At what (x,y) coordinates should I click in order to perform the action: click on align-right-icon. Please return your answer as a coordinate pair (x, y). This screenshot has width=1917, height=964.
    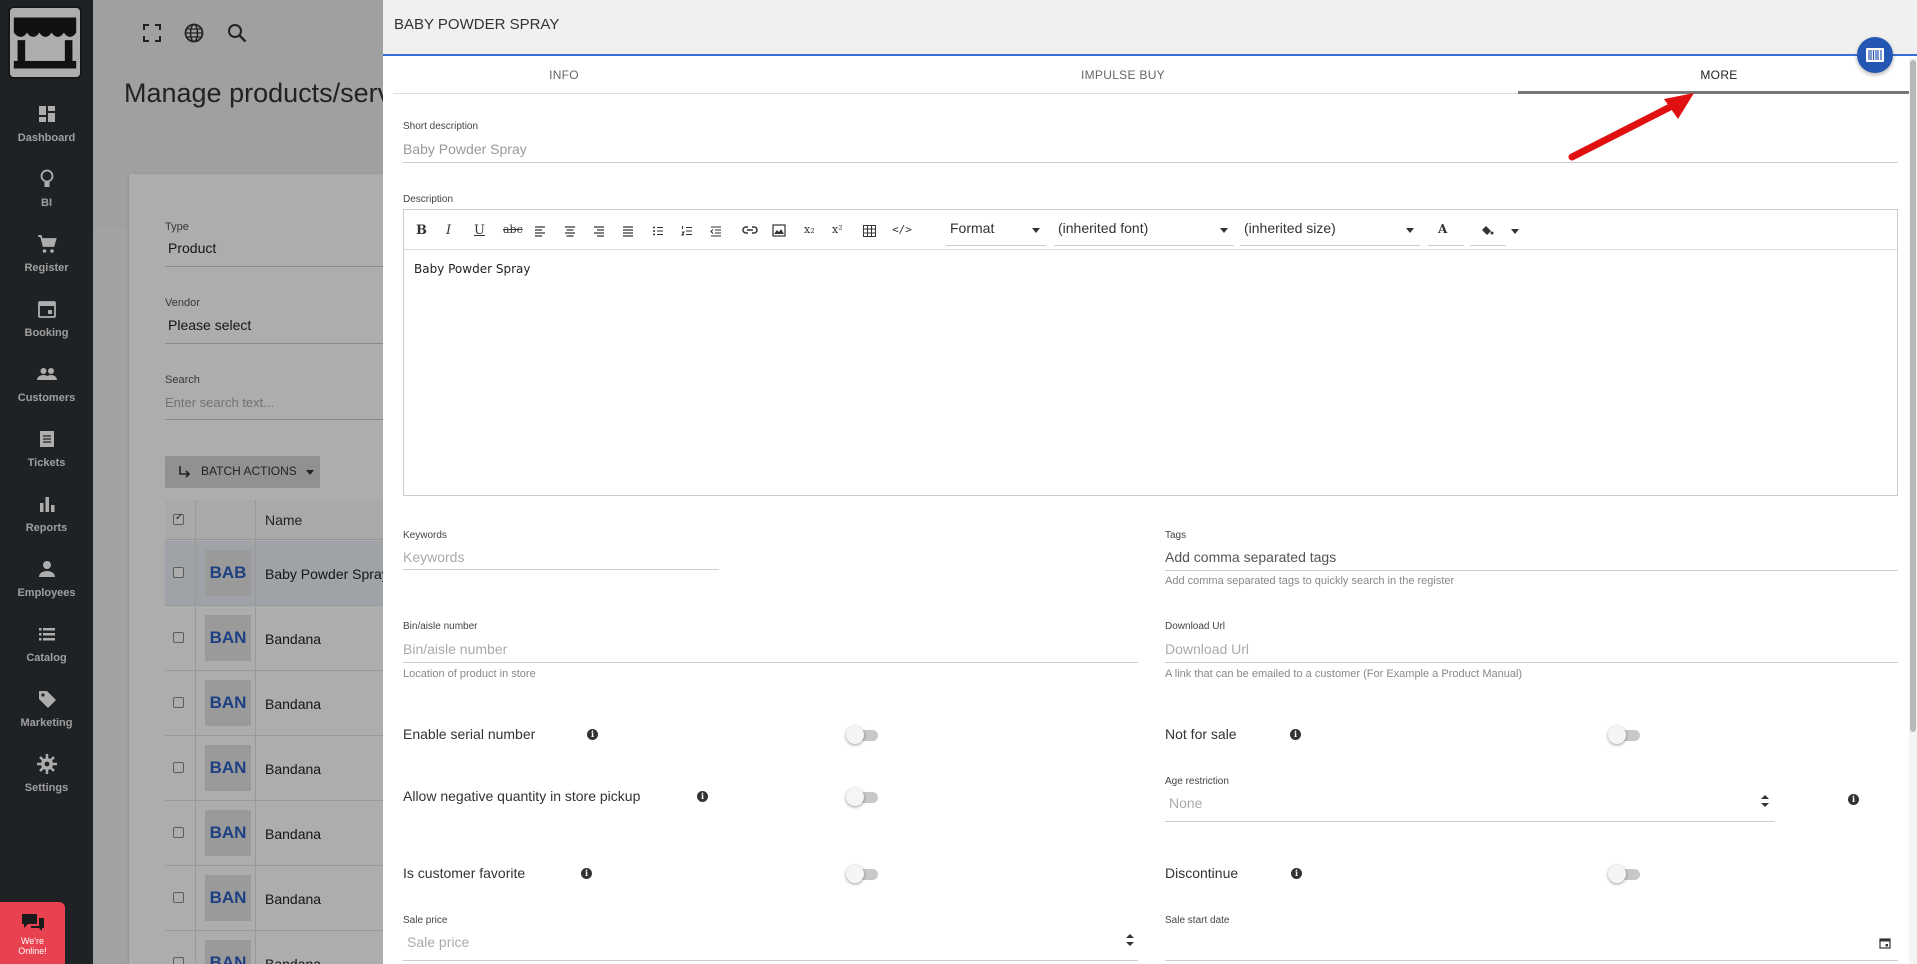
    Looking at the image, I should click on (599, 231).